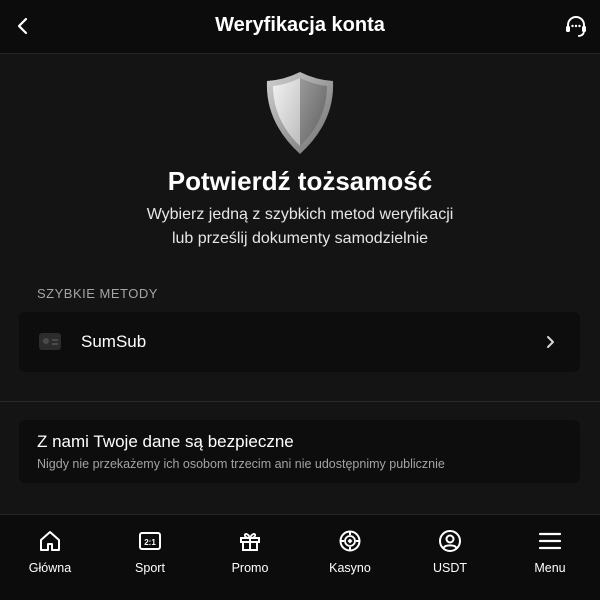  I want to click on security-notice-title: Z nami Twoje dane są bezpieczne, so click(165, 441).